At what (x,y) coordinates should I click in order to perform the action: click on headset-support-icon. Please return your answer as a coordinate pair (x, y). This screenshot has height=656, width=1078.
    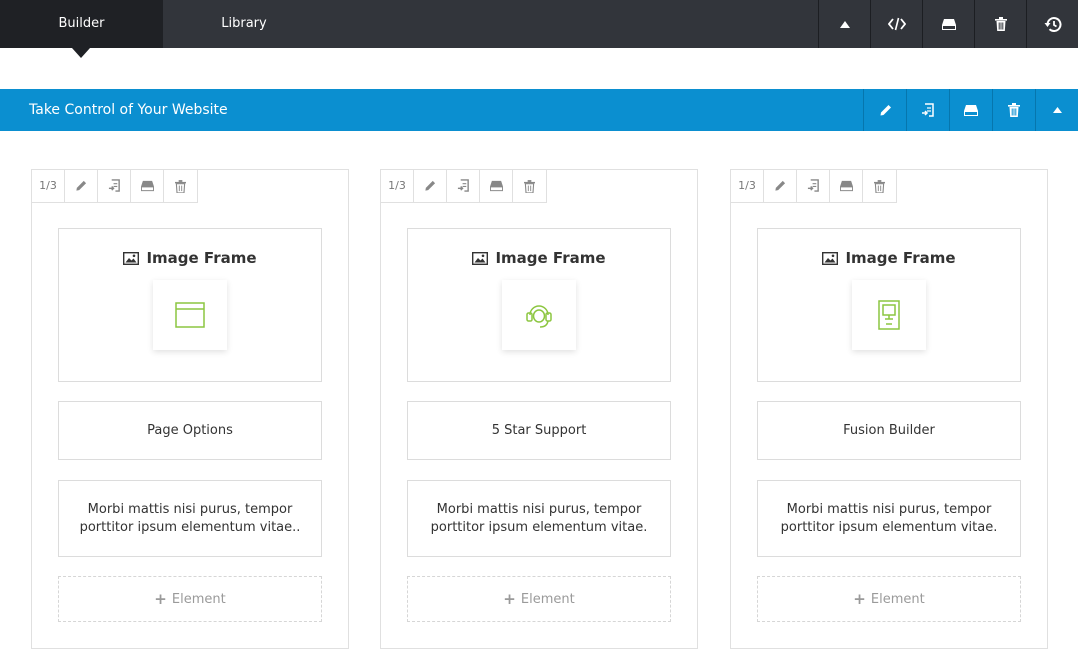
    Looking at the image, I should click on (539, 316).